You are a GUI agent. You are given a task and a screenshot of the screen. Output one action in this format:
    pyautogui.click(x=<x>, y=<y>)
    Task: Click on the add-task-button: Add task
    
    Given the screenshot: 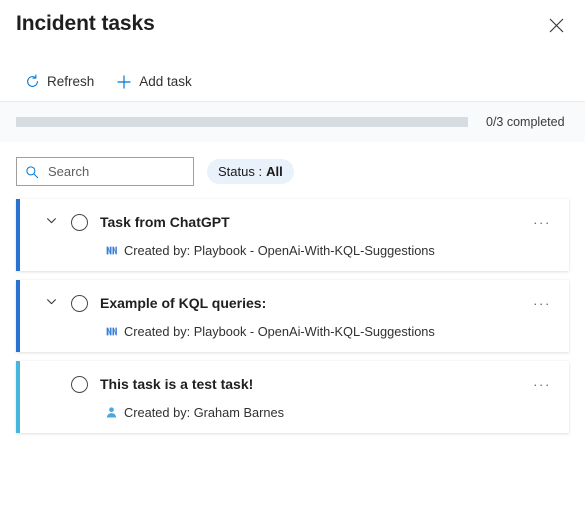 What is the action you would take?
    pyautogui.click(x=154, y=82)
    